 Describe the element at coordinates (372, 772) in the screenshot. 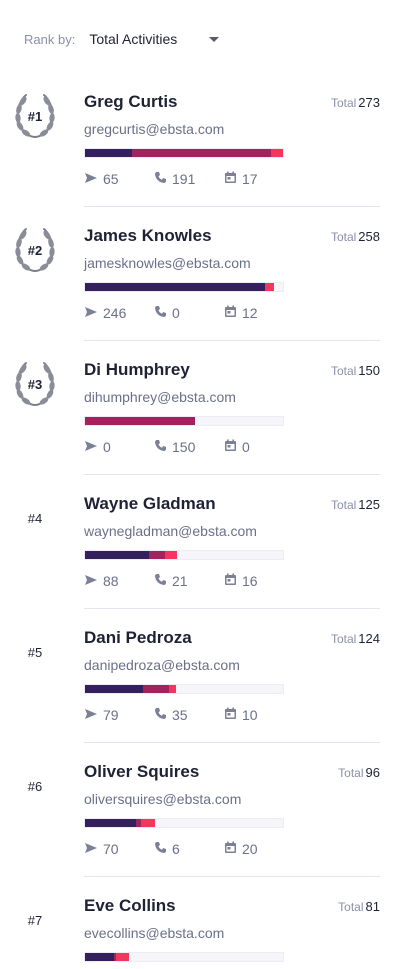

I see `total-value: 96` at that location.